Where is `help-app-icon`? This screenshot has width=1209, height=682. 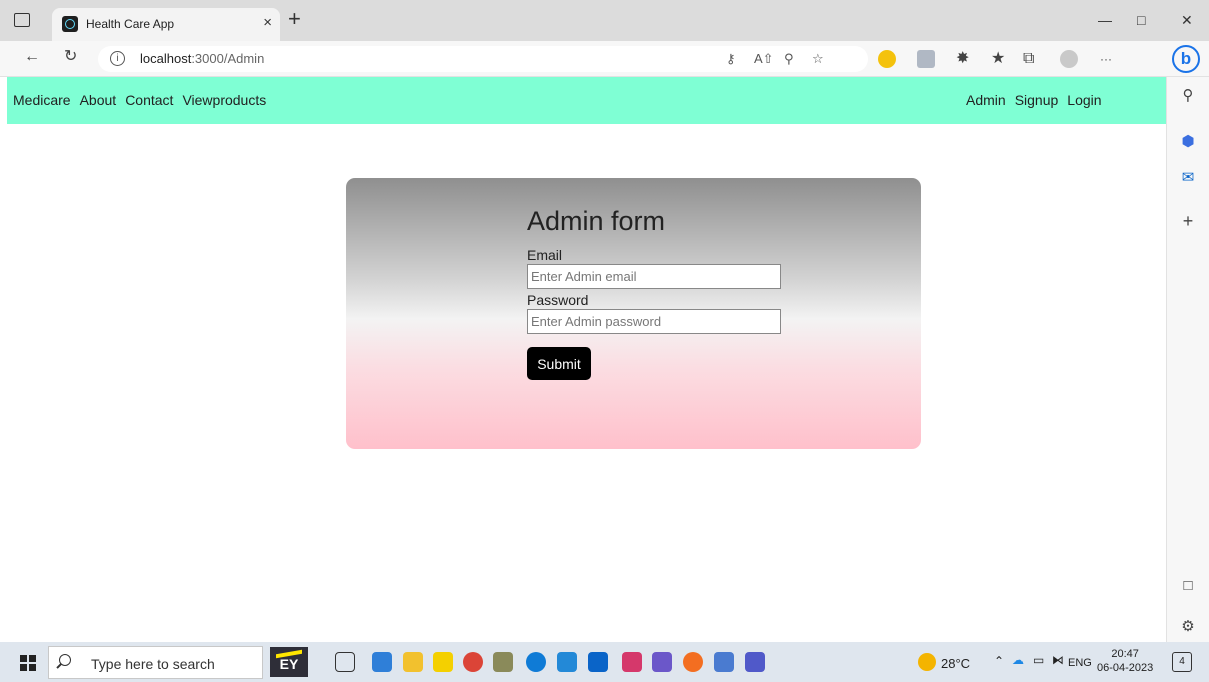 help-app-icon is located at coordinates (443, 662).